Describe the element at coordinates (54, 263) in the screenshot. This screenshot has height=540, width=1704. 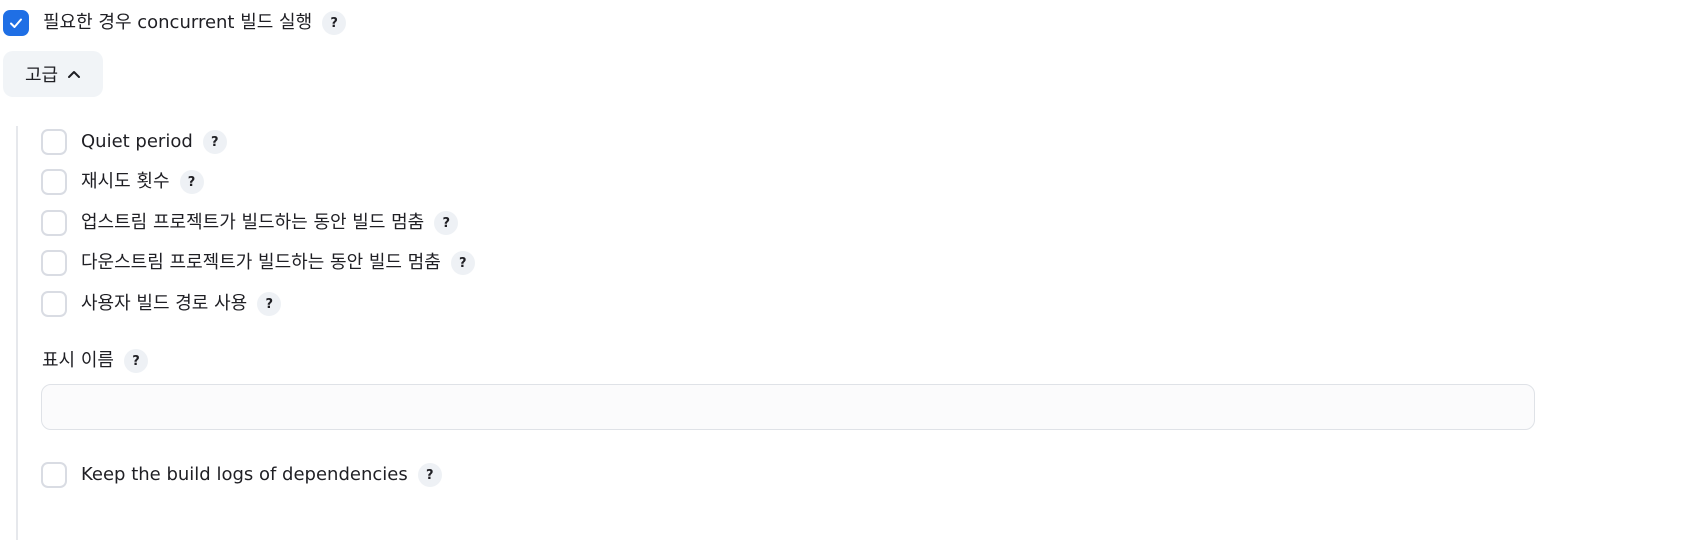
I see `block-downstream-checkbox` at that location.